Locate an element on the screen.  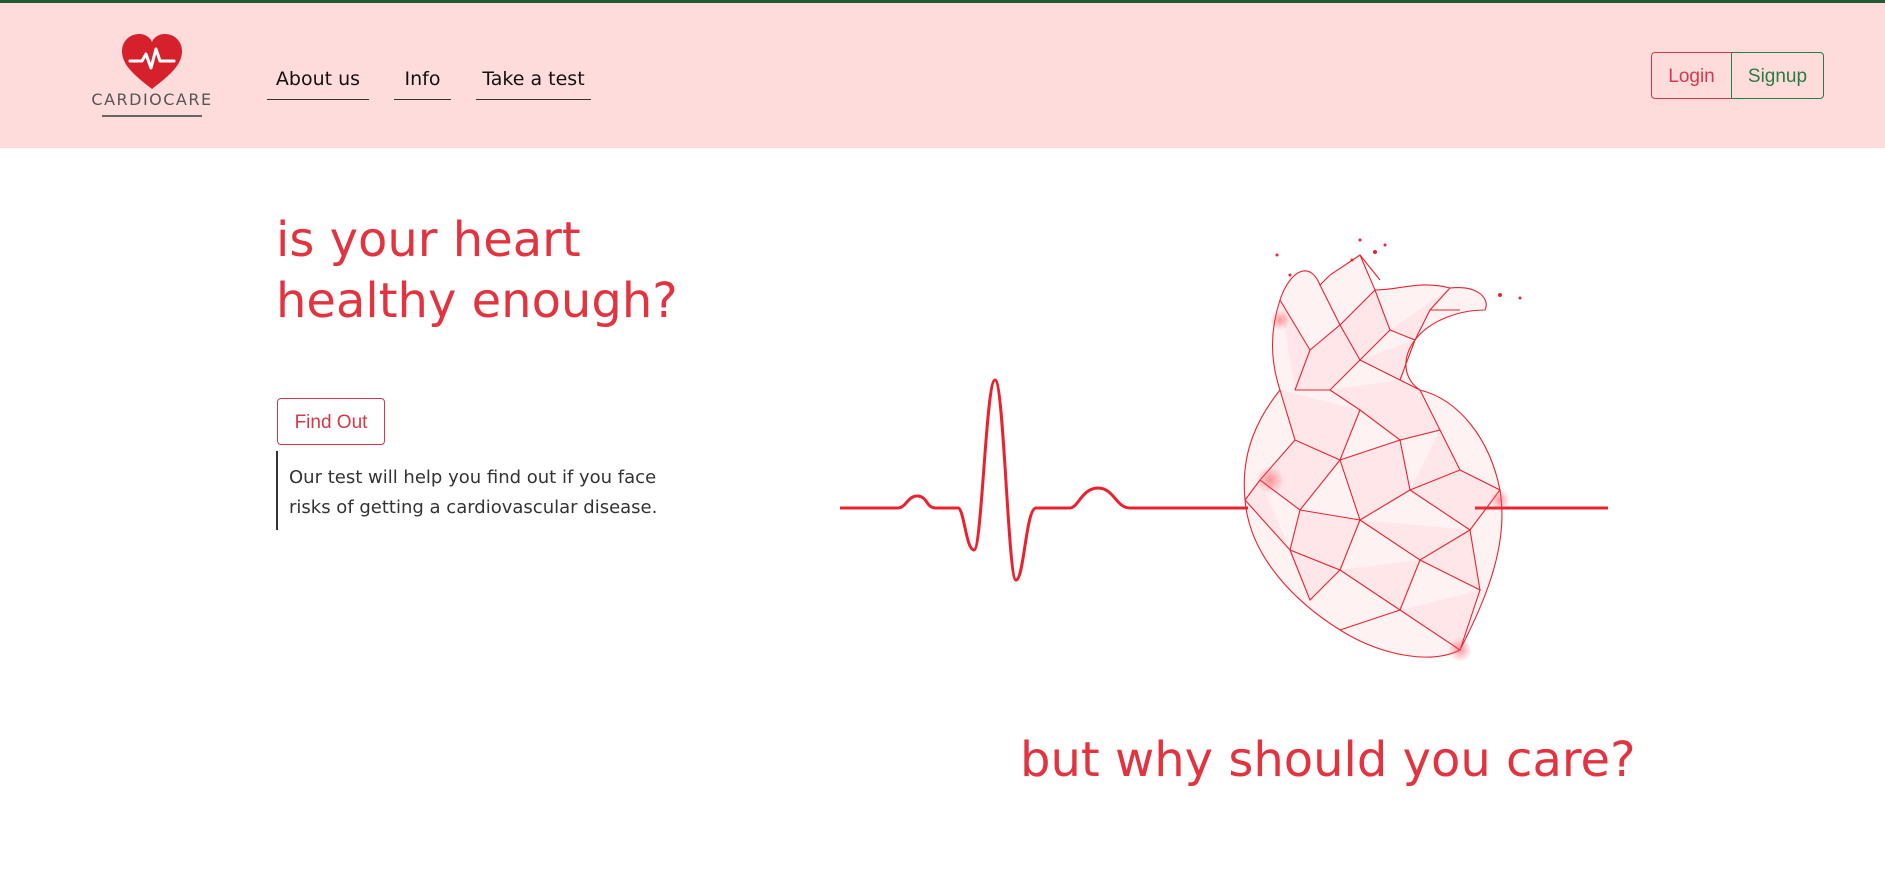
hero-title-line-2: healthy enough? is located at coordinates (477, 301).